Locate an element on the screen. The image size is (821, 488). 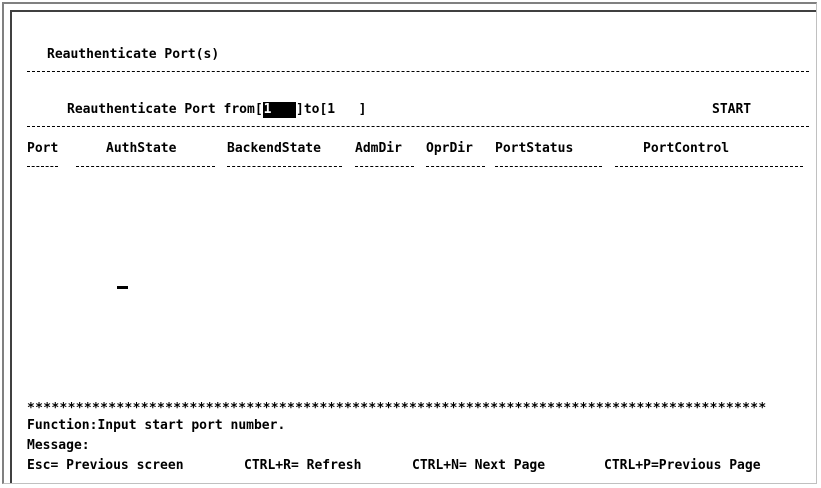
column-header-port: Port is located at coordinates (43, 148).